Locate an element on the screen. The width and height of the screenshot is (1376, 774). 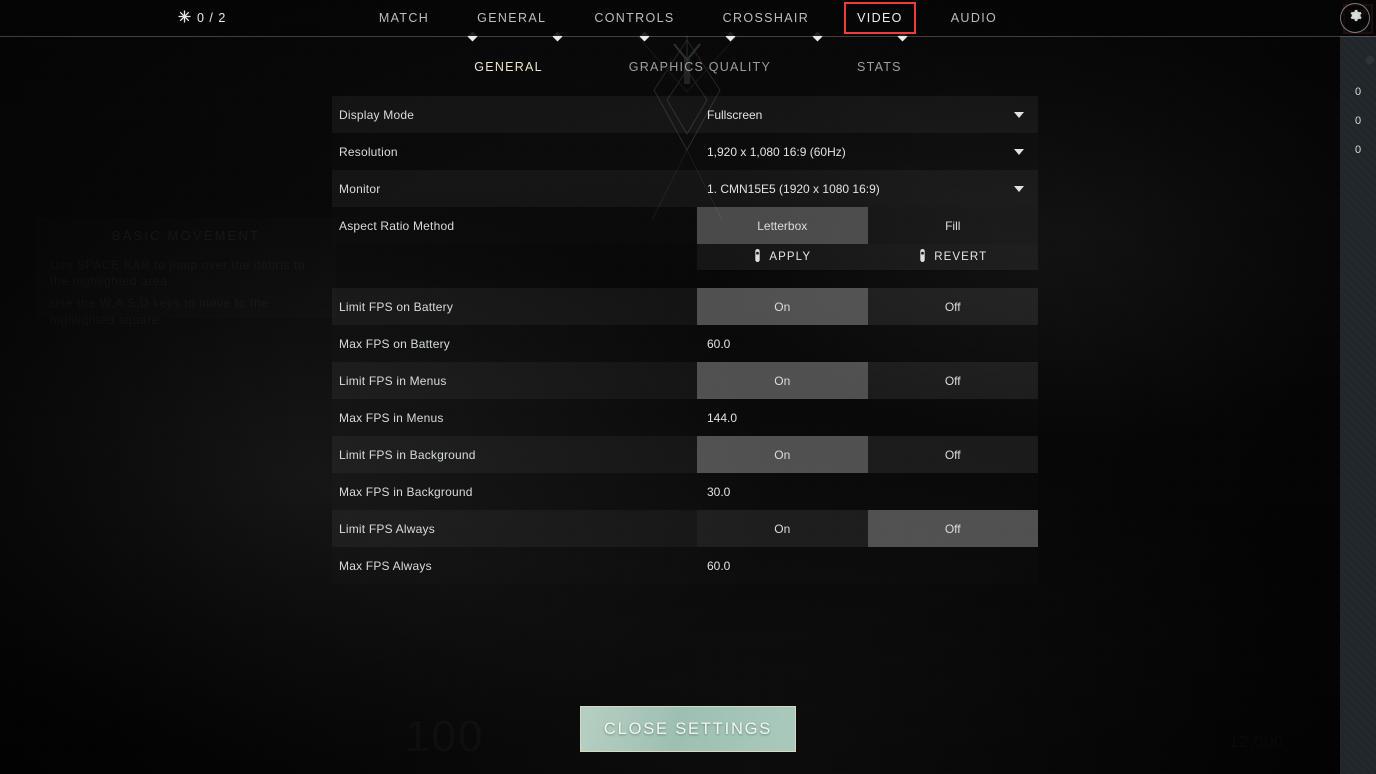
segment-limit-fps-always-on: On is located at coordinates (782, 528).